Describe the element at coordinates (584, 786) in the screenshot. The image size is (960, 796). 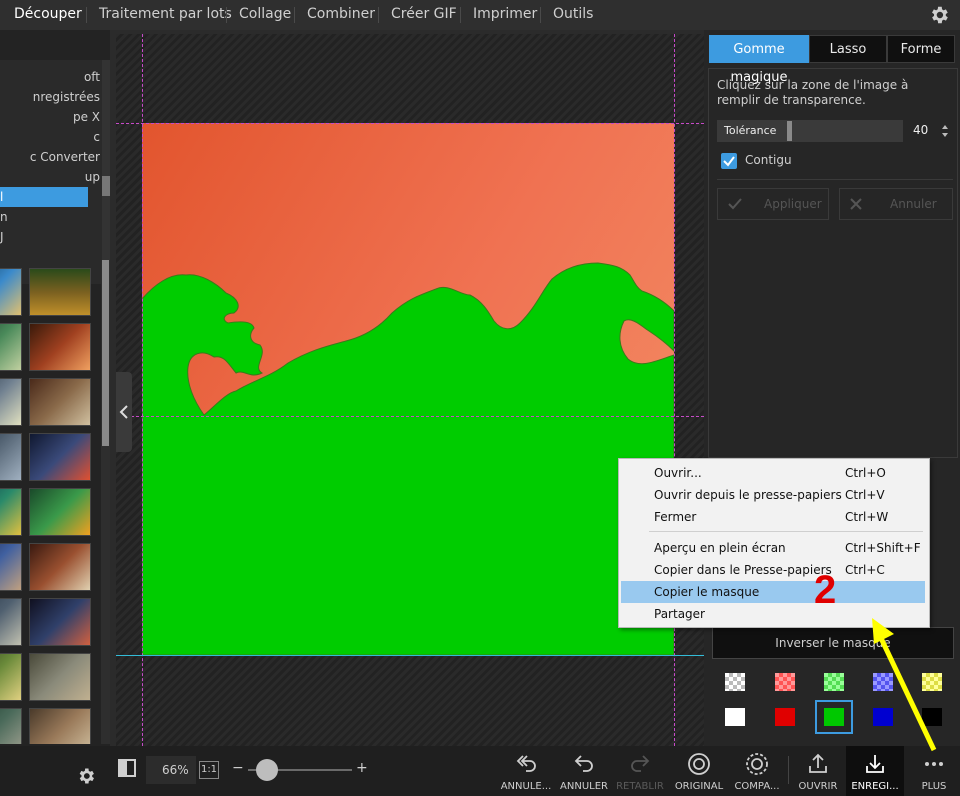
I see `undo-label: ANNULER` at that location.